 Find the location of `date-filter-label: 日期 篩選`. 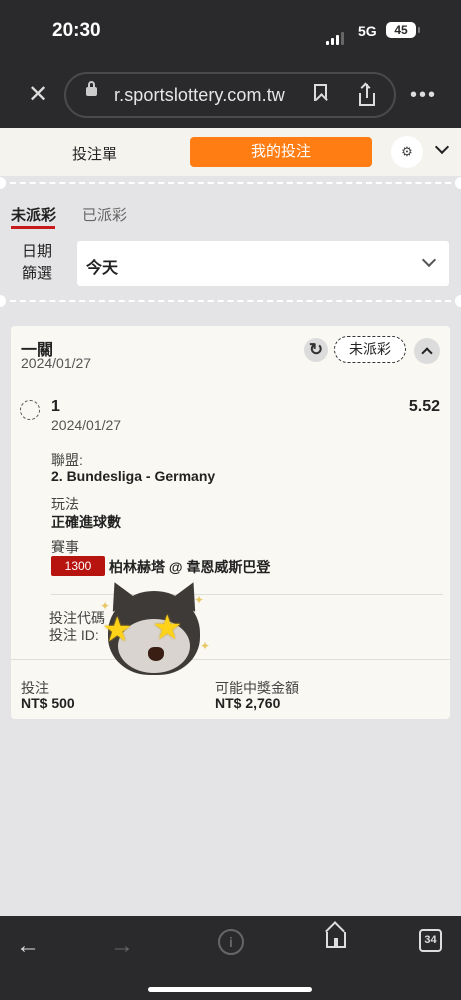

date-filter-label: 日期 篩選 is located at coordinates (37, 263).